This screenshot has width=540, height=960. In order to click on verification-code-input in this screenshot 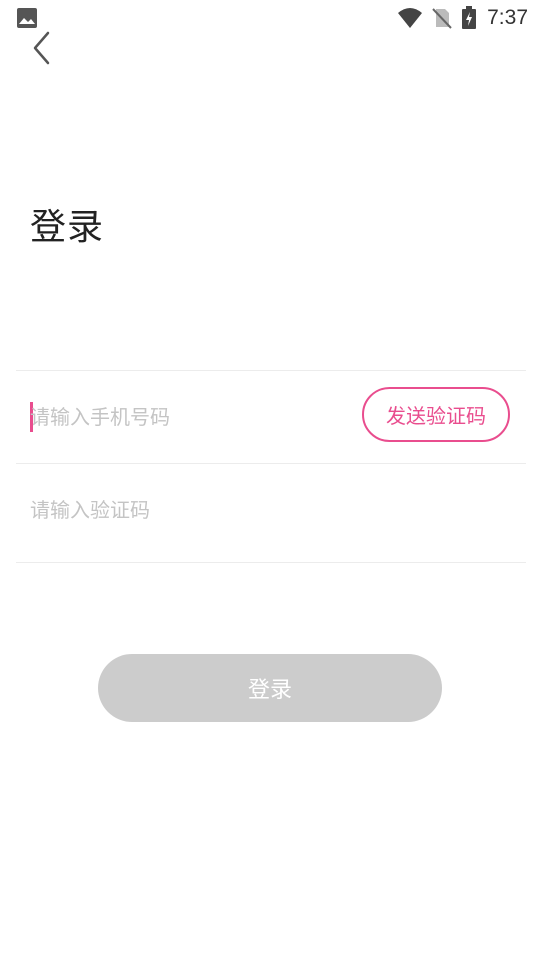, I will do `click(260, 510)`.